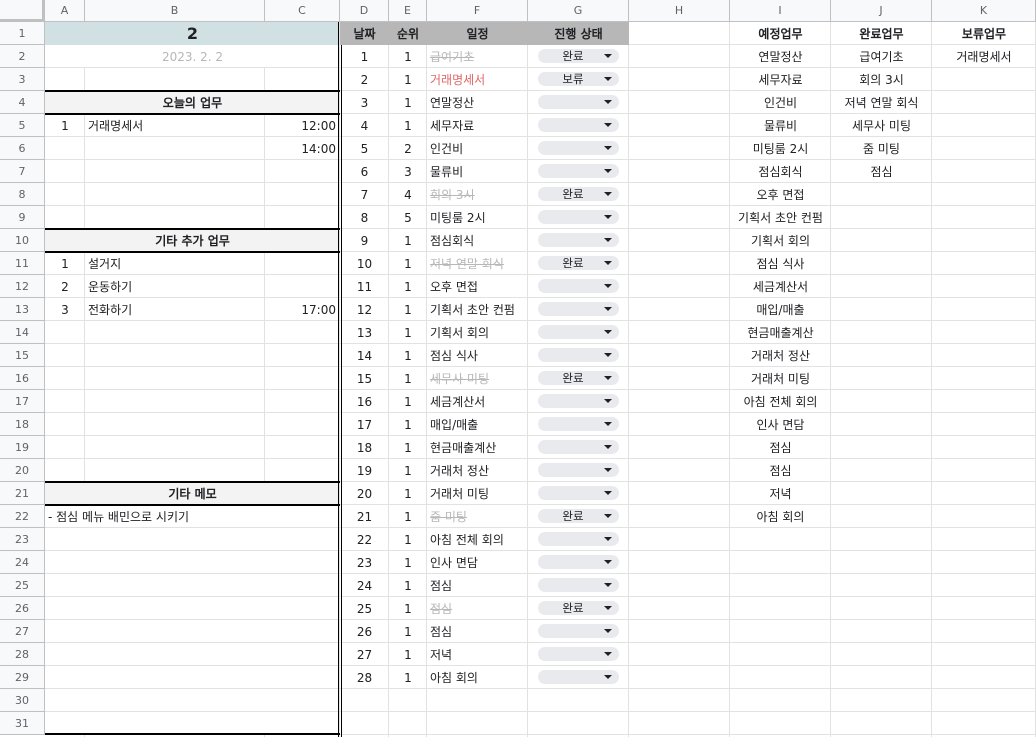 This screenshot has height=737, width=1036. Describe the element at coordinates (477, 424) in the screenshot. I see `schedule-item: 매입/매출` at that location.